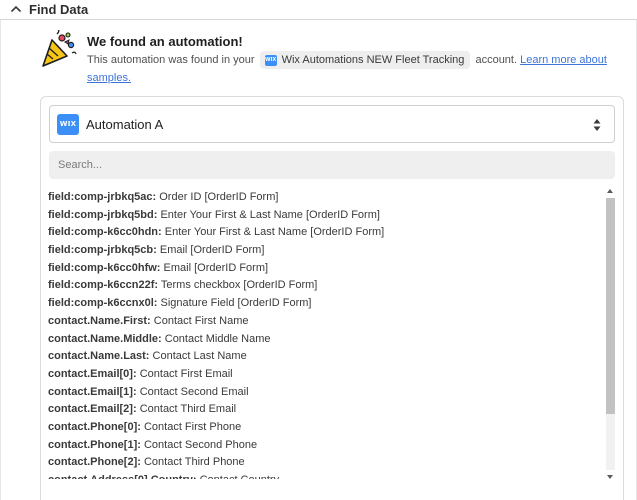  I want to click on selected-automation: Automation A, so click(125, 124).